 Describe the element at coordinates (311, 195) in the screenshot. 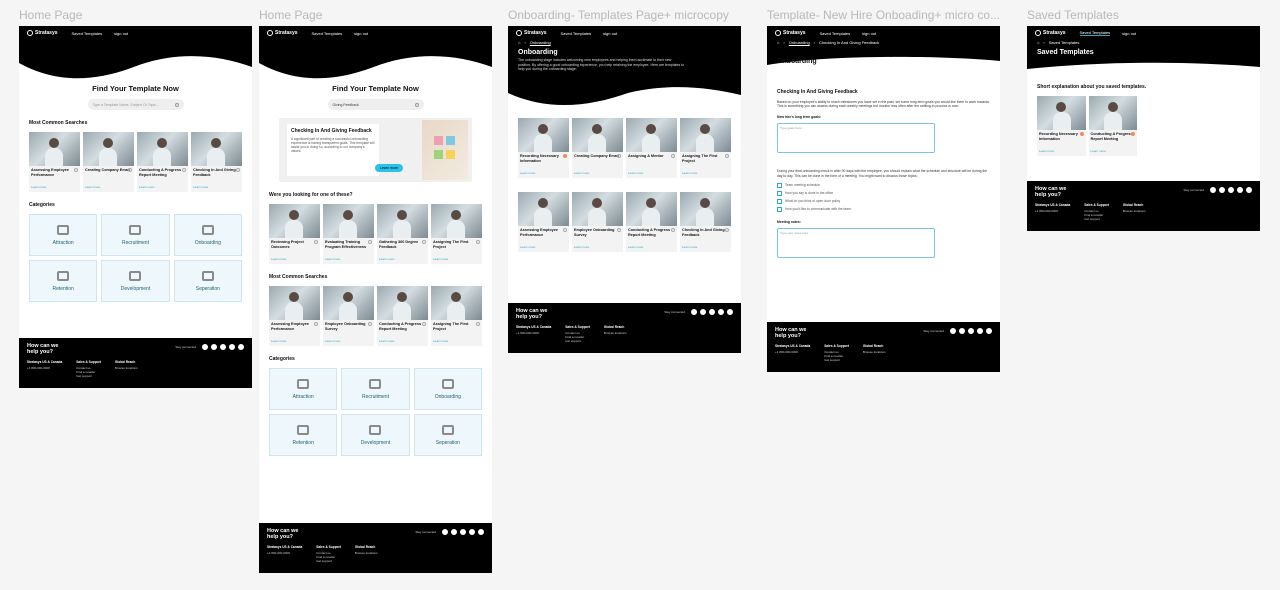

I see `section-heading: Were you looking for one of these?` at that location.